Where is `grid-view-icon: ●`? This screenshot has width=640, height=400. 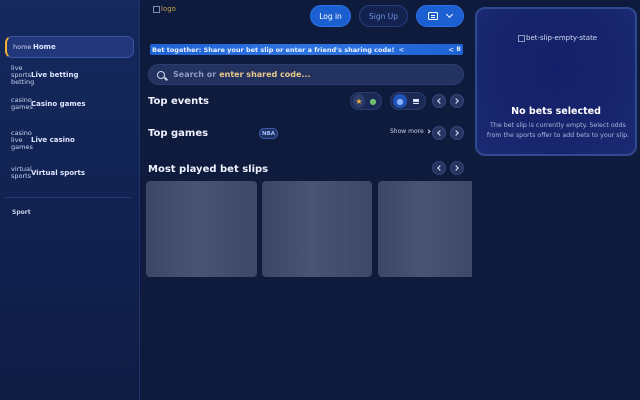
grid-view-icon: ● is located at coordinates (400, 101).